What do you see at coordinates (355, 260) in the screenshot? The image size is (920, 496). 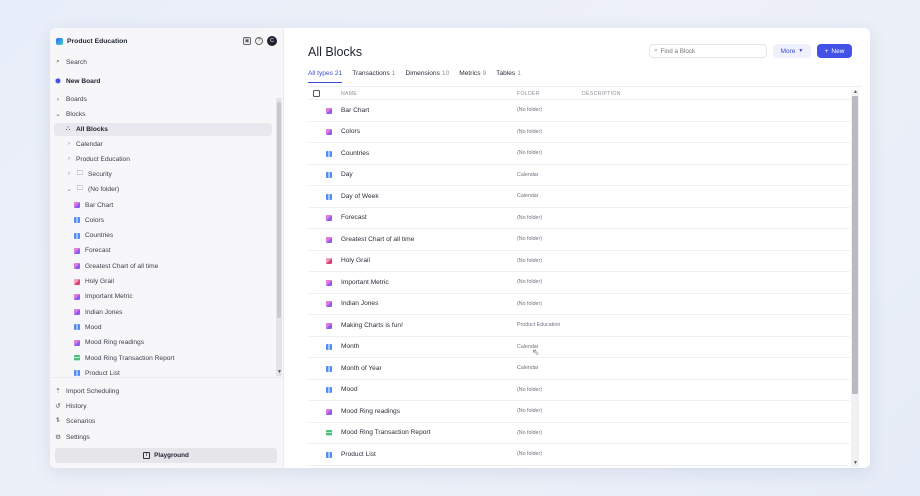 I see `row-name: Holy Grail` at bounding box center [355, 260].